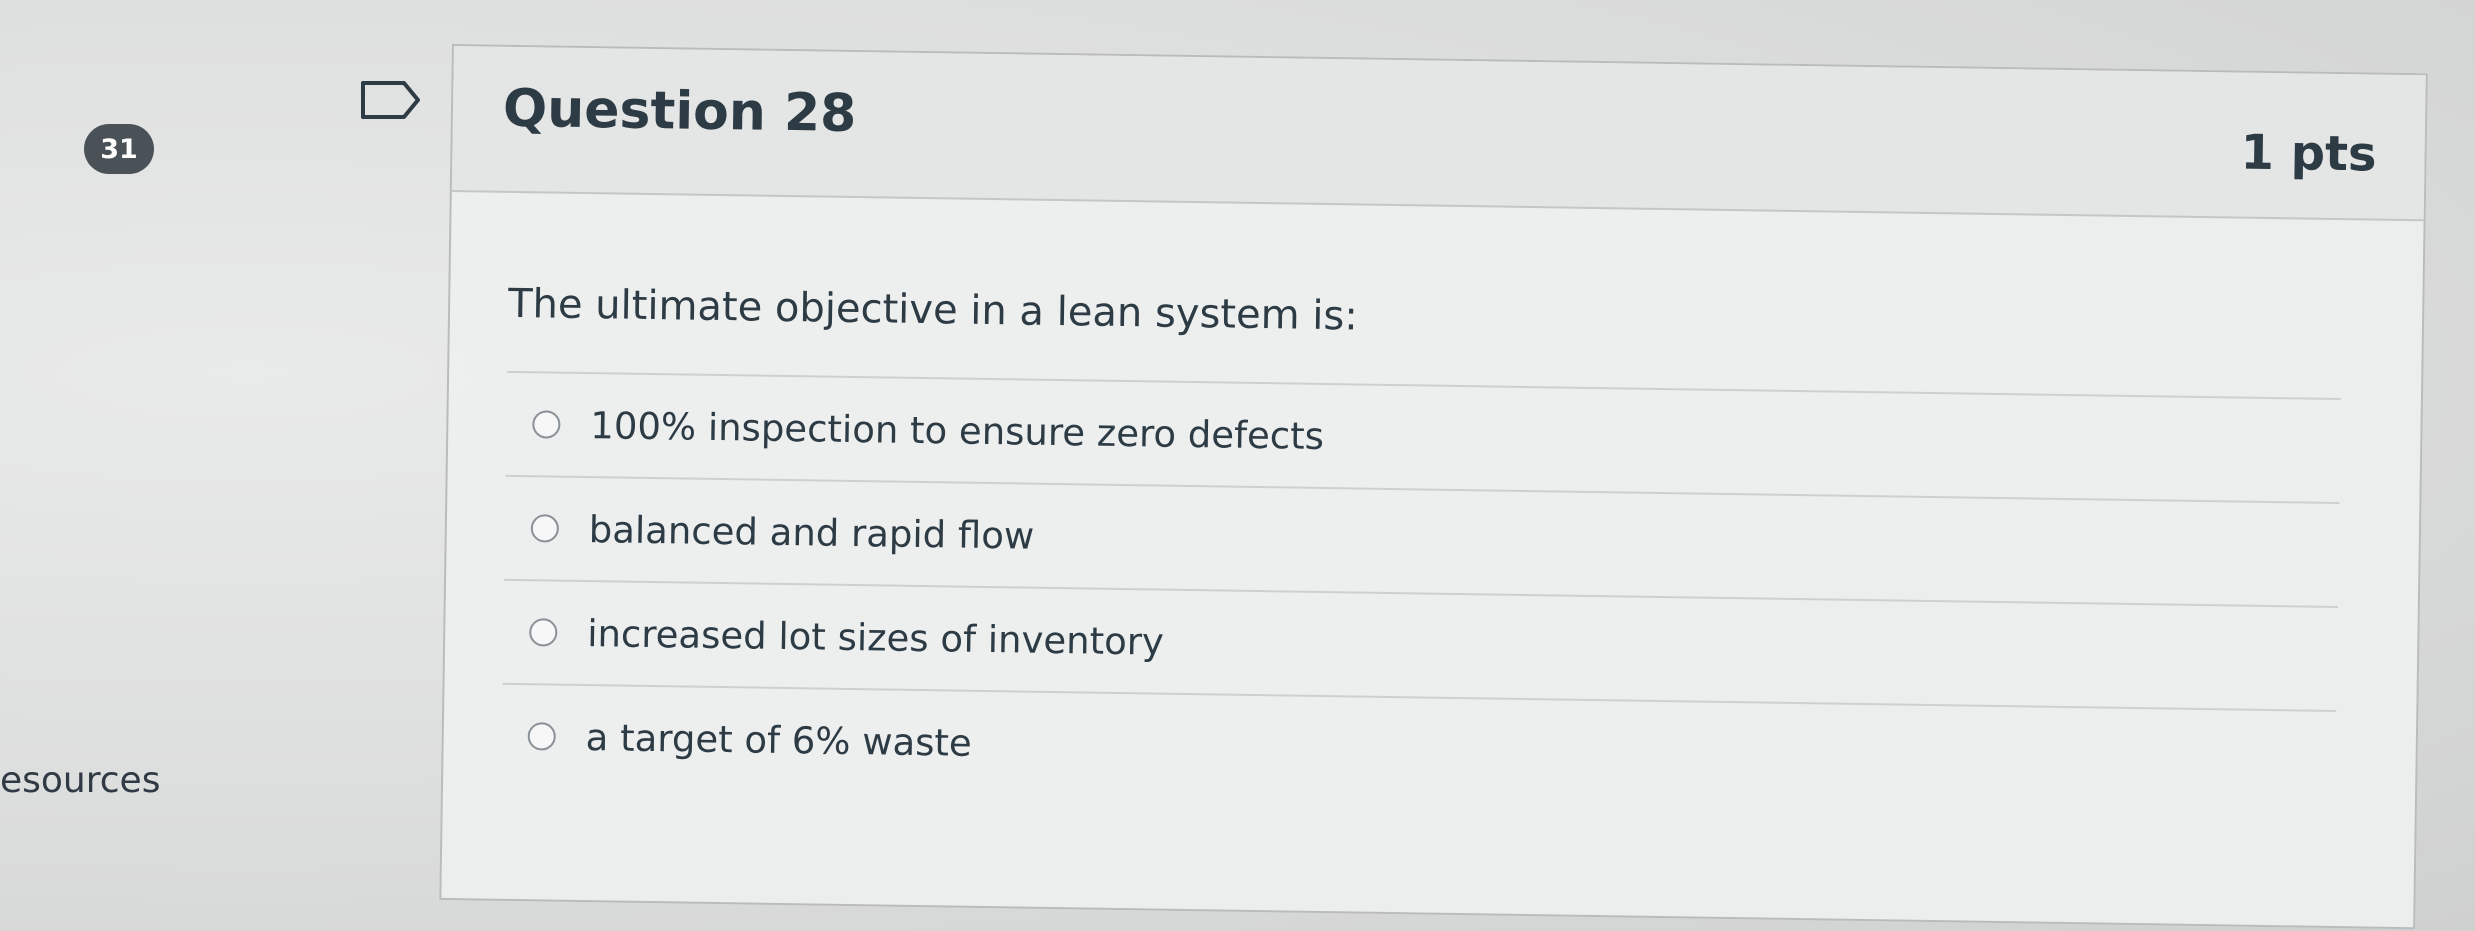 The width and height of the screenshot is (2475, 931). What do you see at coordinates (80, 780) in the screenshot?
I see `sidebar-resources-link: esources` at bounding box center [80, 780].